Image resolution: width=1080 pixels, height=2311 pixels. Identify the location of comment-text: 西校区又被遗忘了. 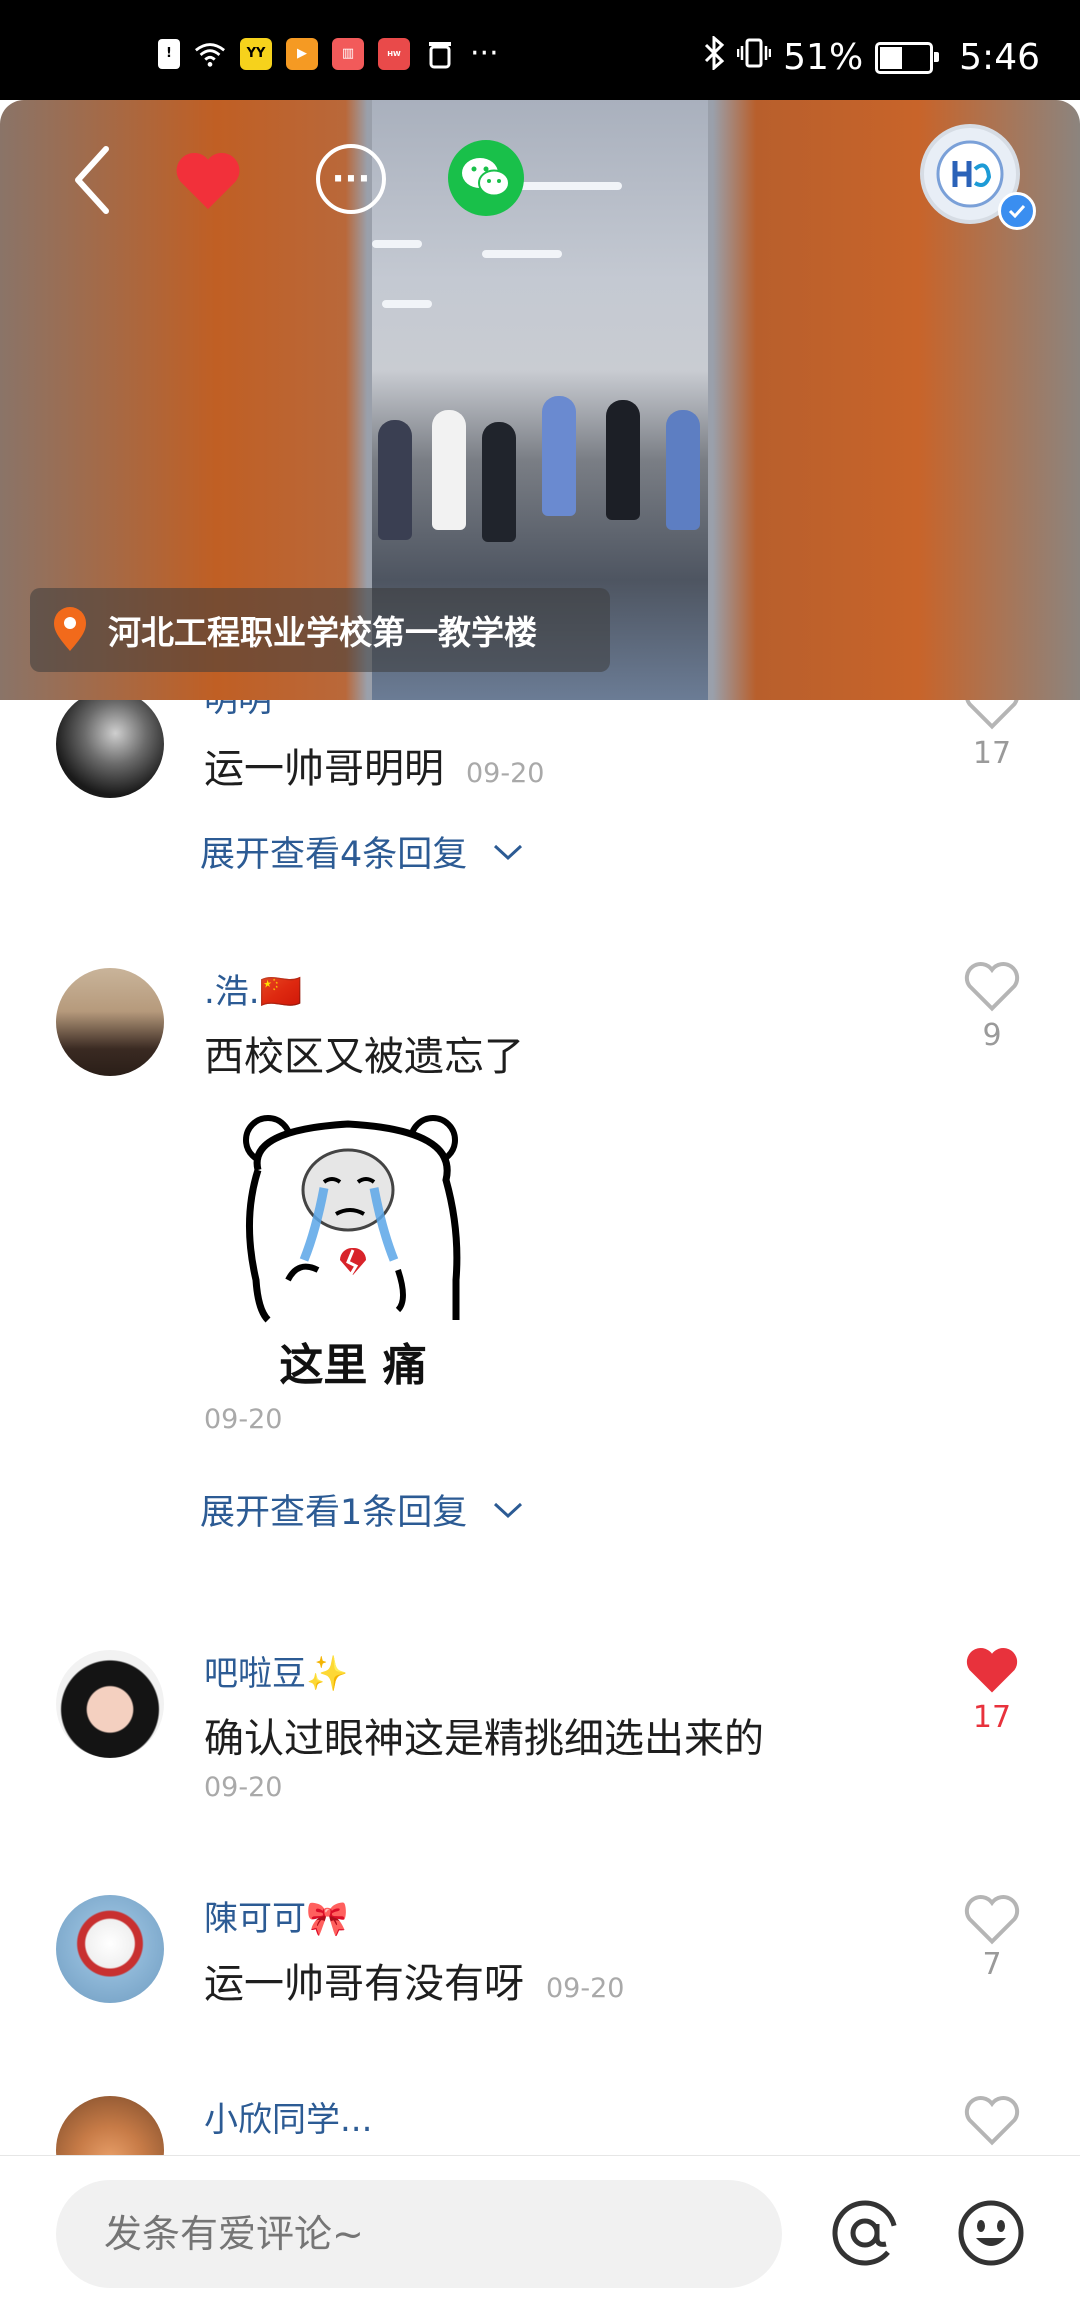
(364, 1057).